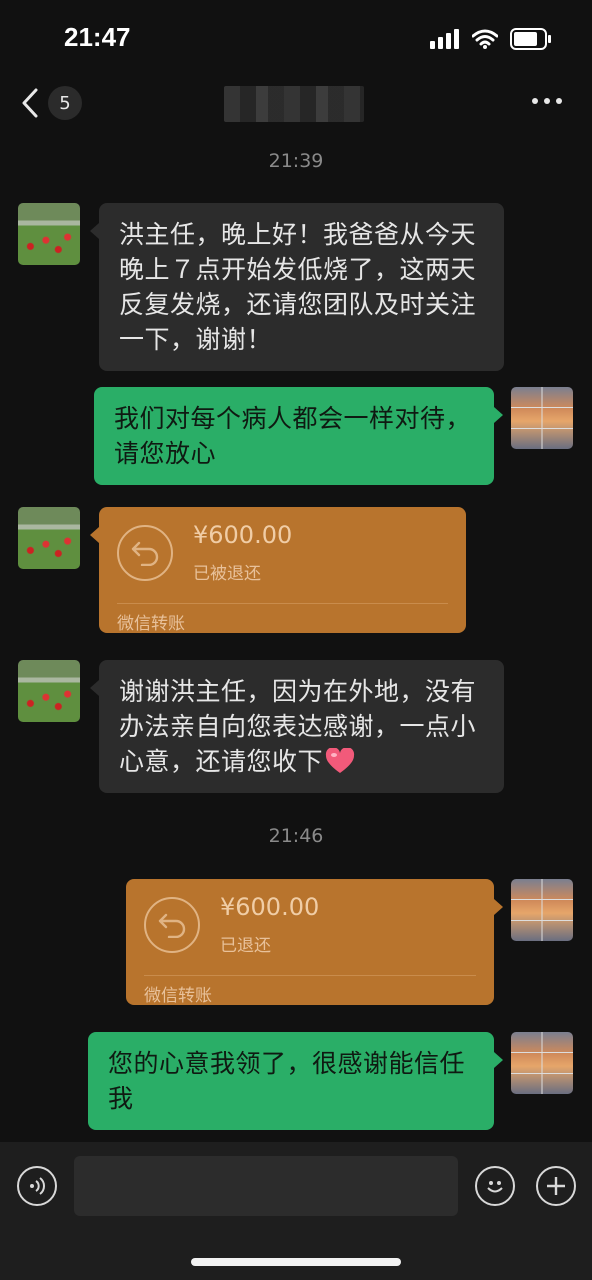 This screenshot has height=1280, width=592. What do you see at coordinates (65, 103) in the screenshot?
I see `unread-count-badge: 5` at bounding box center [65, 103].